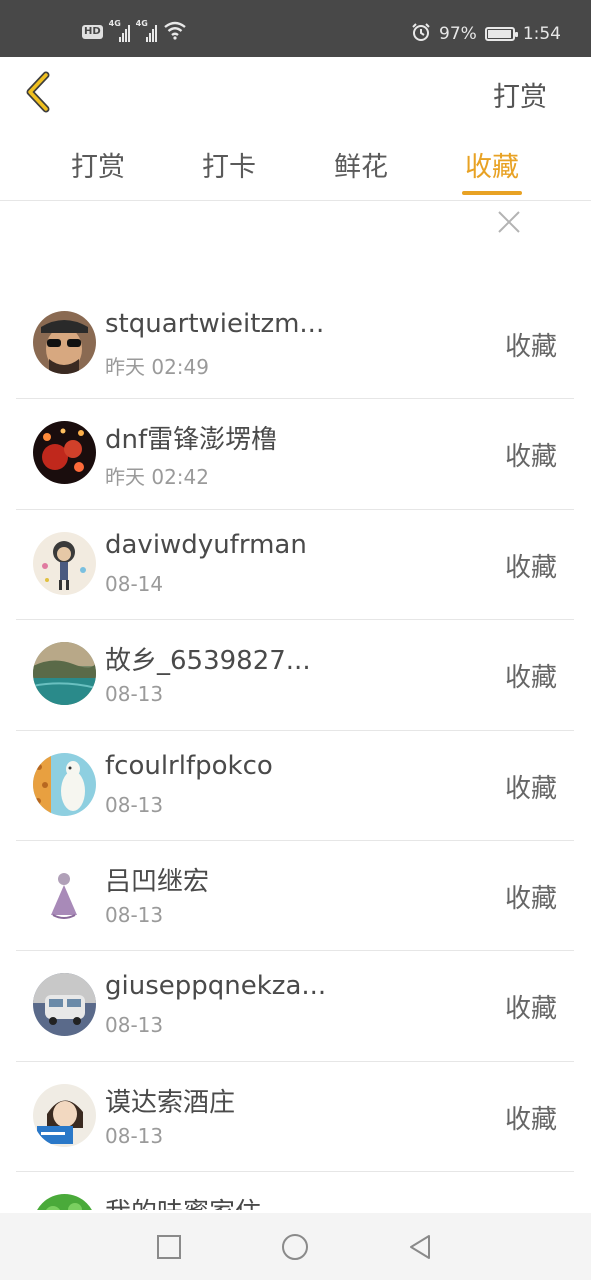 The width and height of the screenshot is (591, 1280). What do you see at coordinates (361, 164) in the screenshot?
I see `tab-flowers: 鲜花` at bounding box center [361, 164].